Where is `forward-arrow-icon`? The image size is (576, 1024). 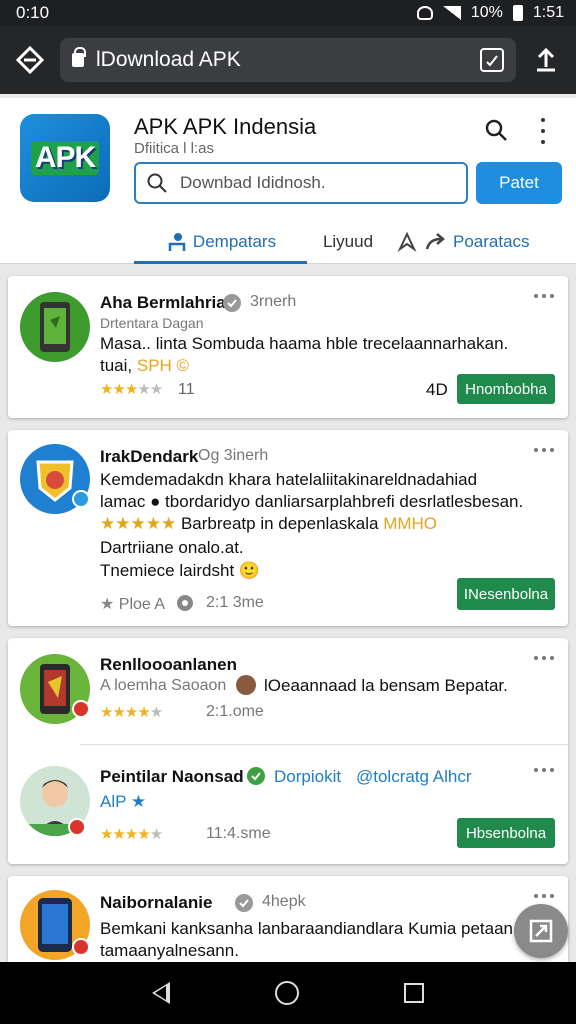
forward-arrow-icon is located at coordinates (435, 241).